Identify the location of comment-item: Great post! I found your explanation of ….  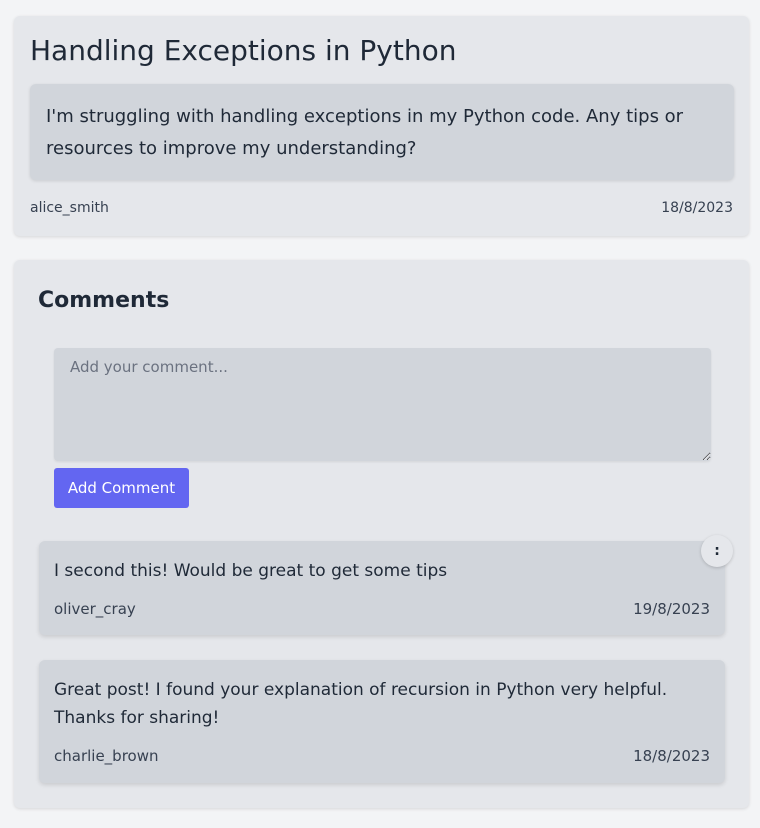
(382, 721).